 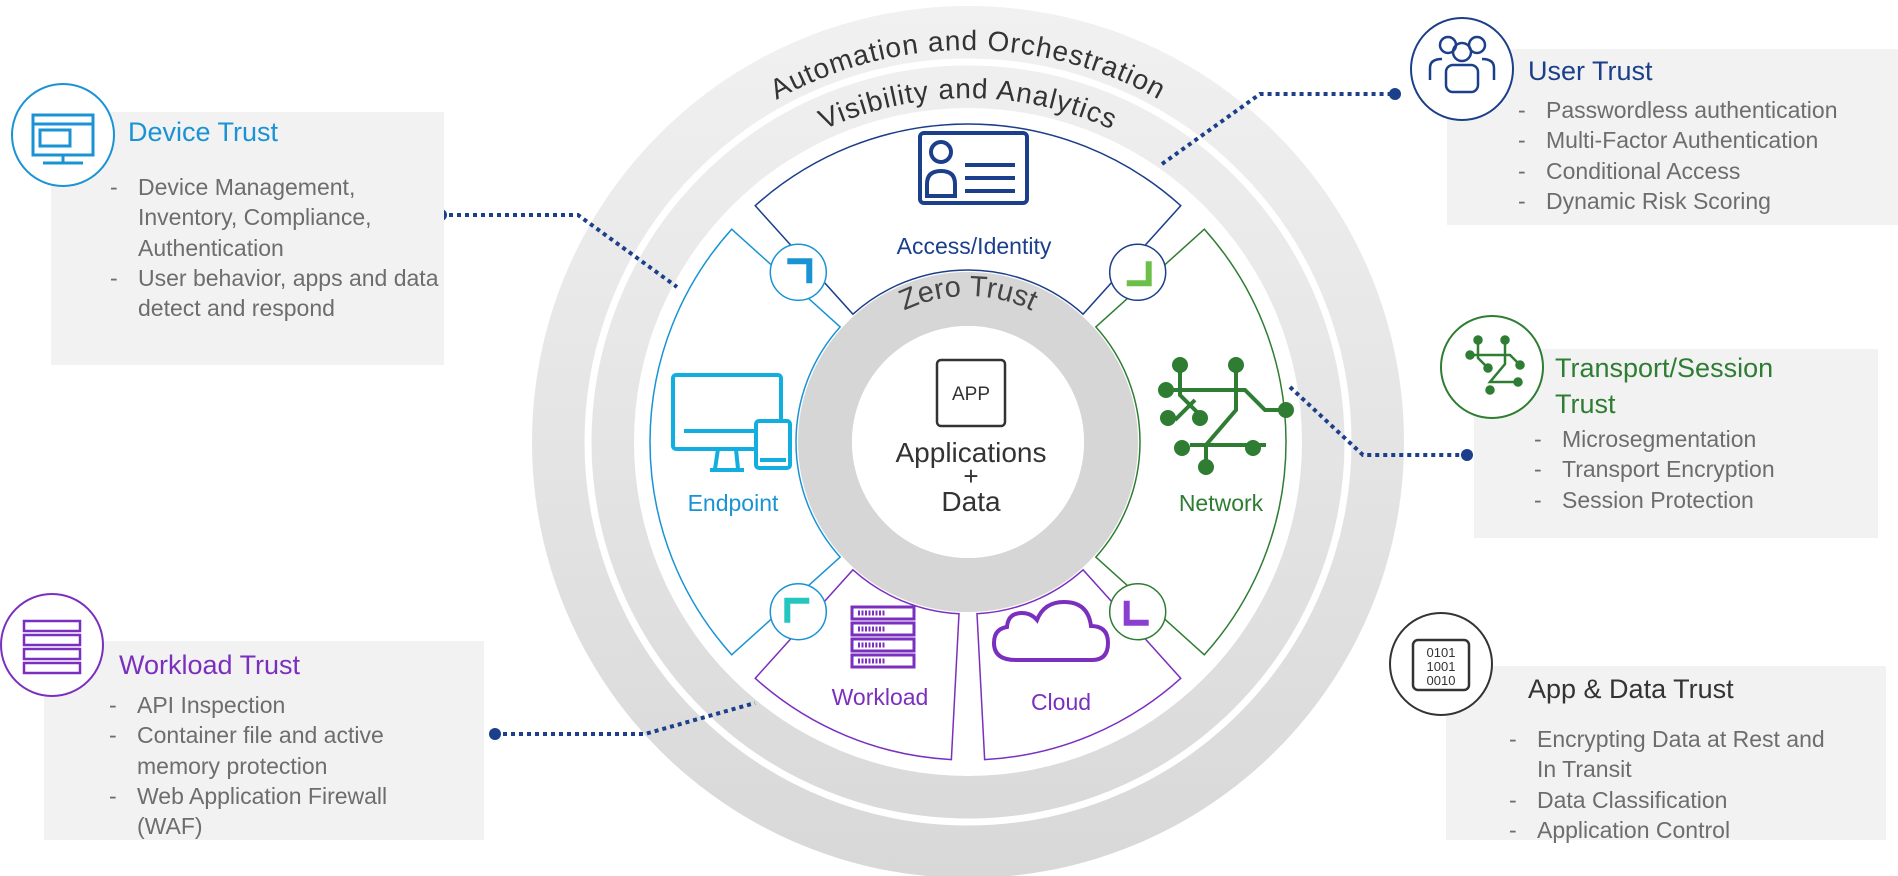 I want to click on list-item: Microsegmentation, so click(x=1704, y=439).